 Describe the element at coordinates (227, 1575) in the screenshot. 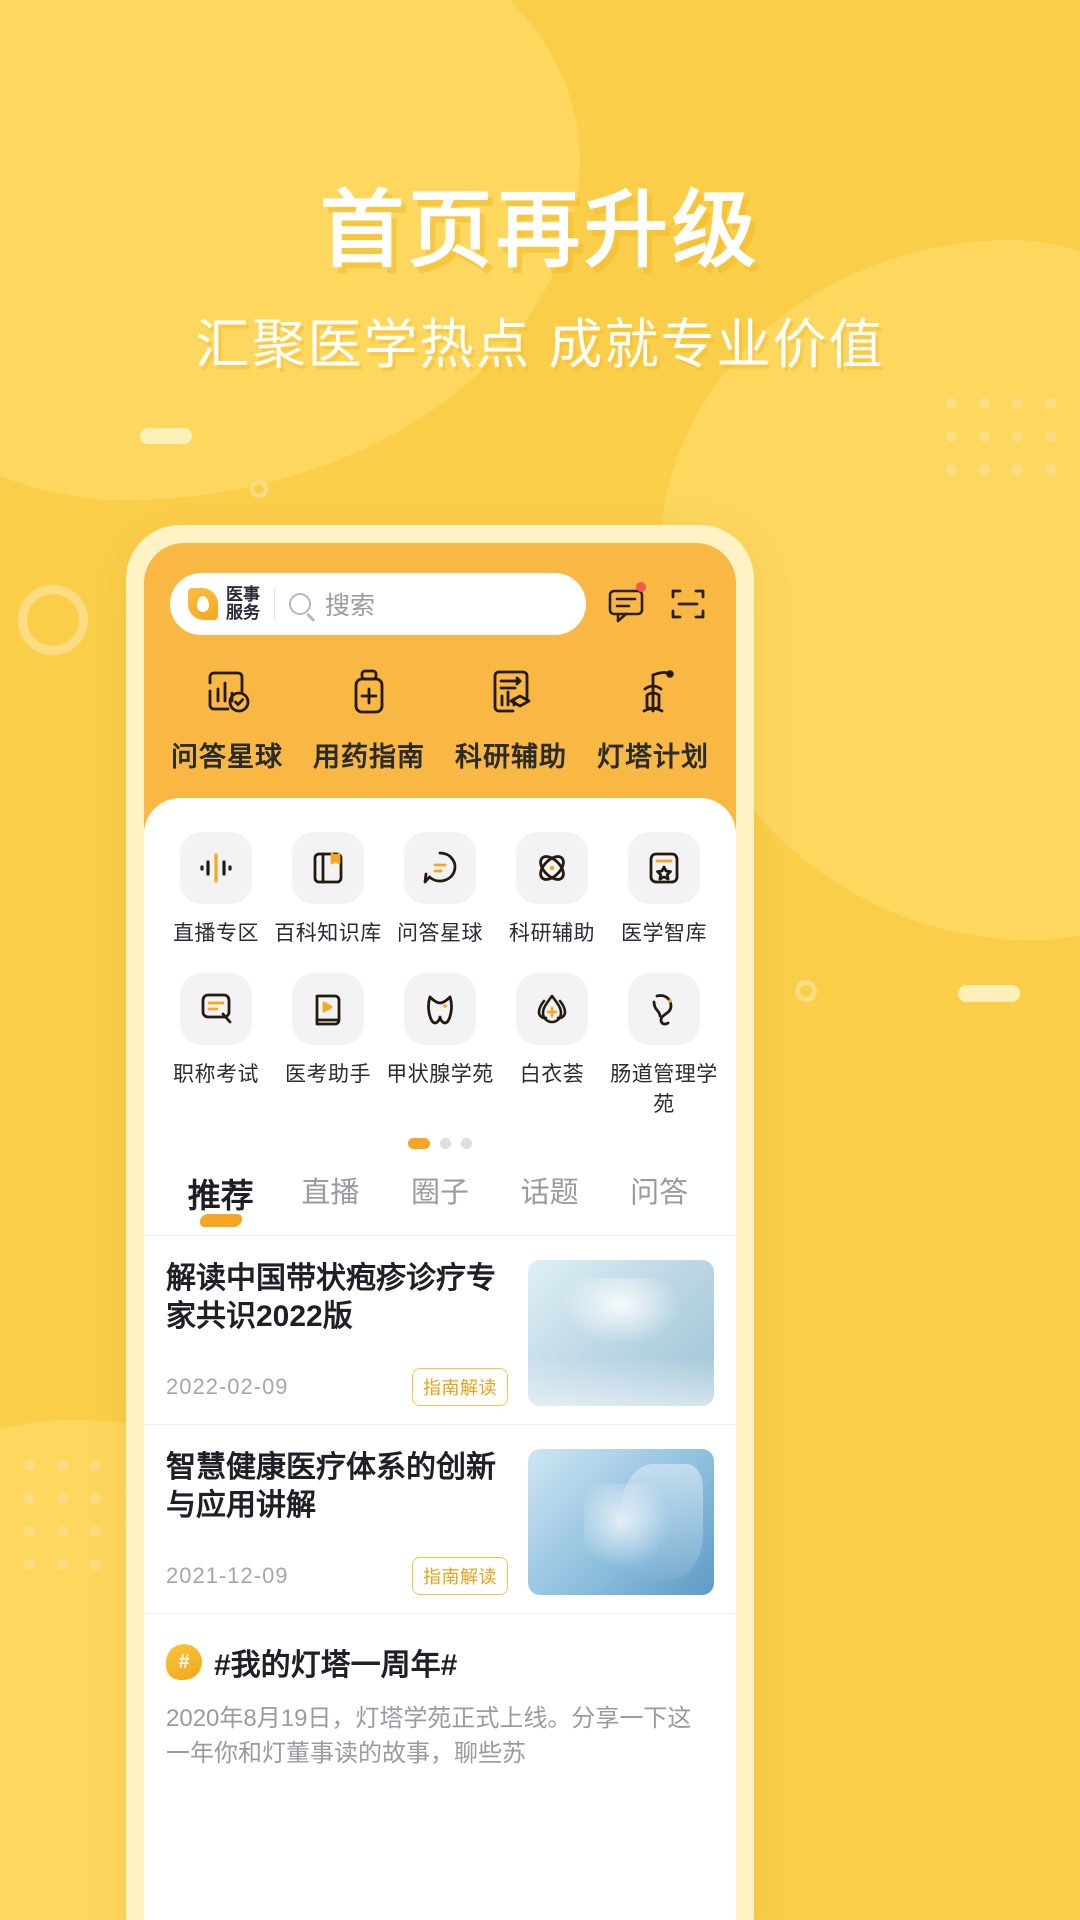

I see `article-date: 2021-12-09` at that location.